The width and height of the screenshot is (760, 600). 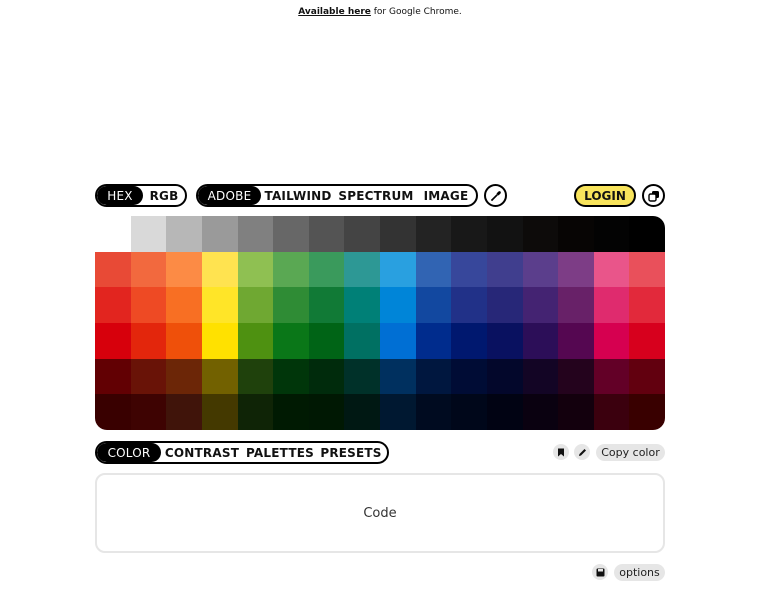 I want to click on tab-palettes: PALETTES, so click(x=280, y=452).